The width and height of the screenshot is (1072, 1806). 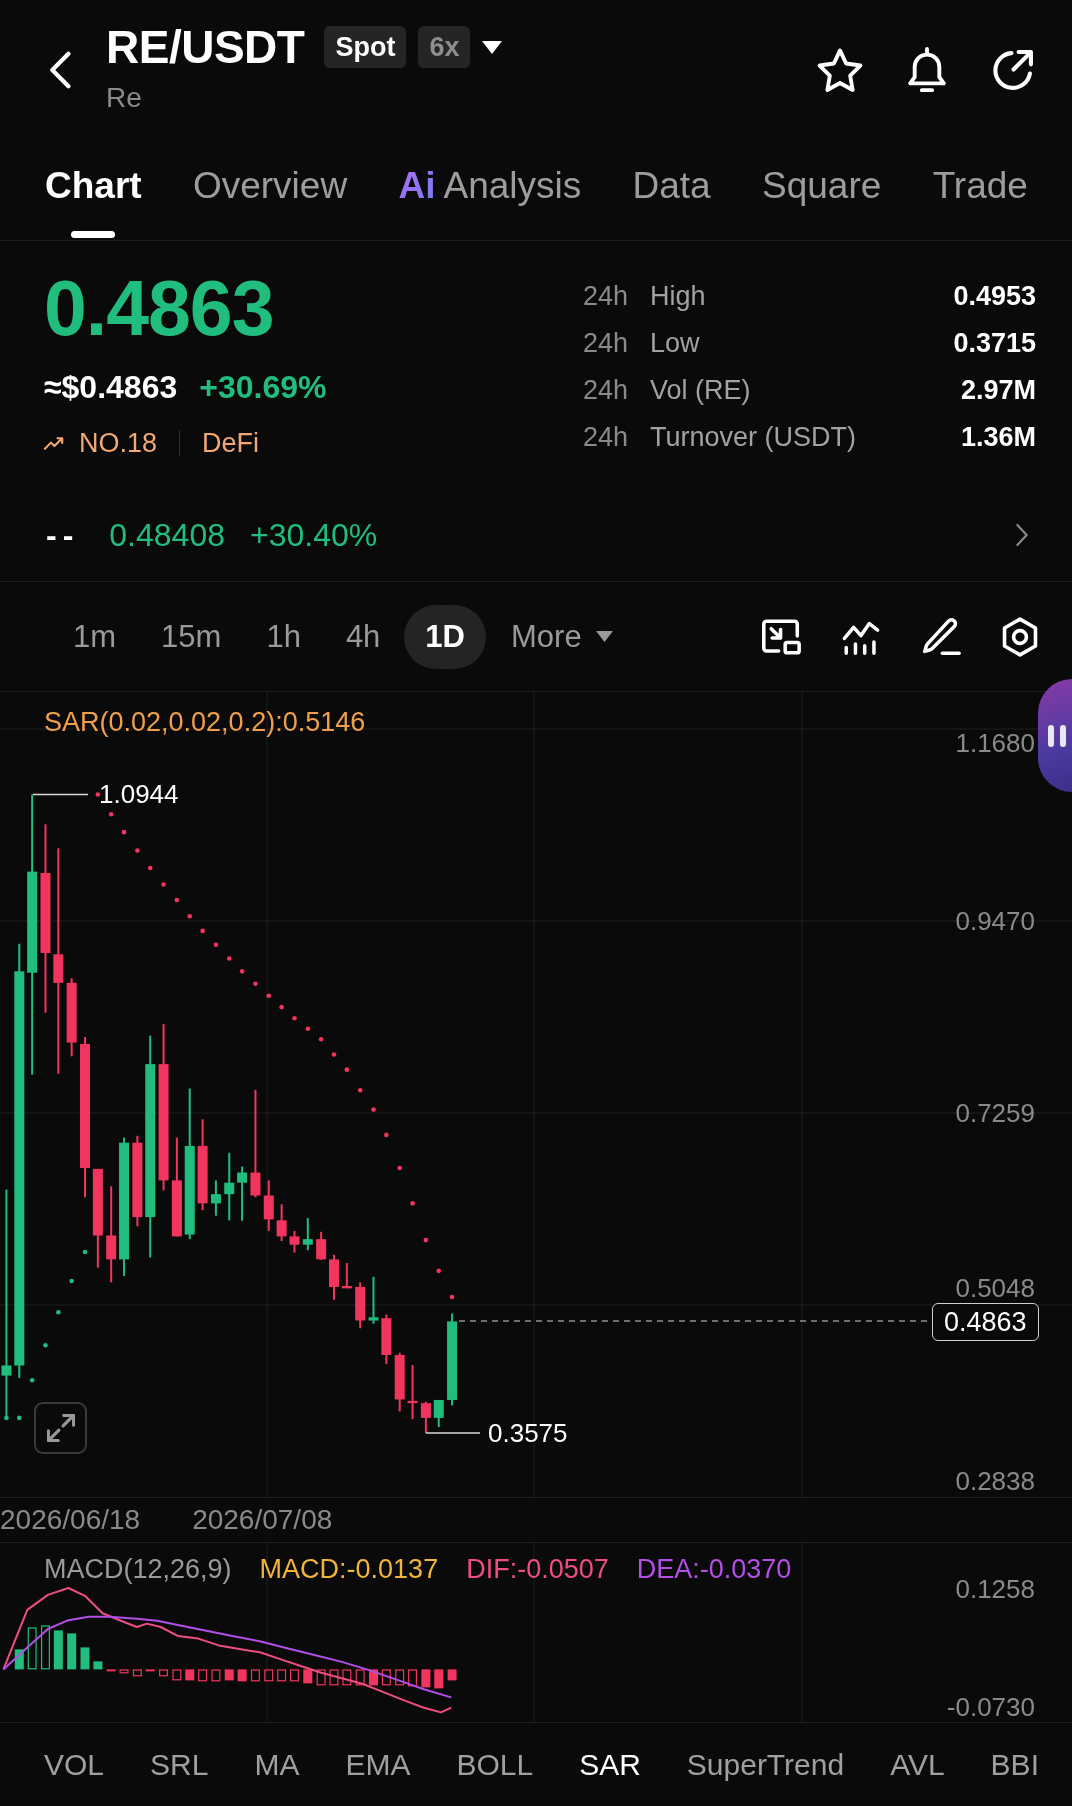 I want to click on index-price: 0.48408, so click(x=167, y=535).